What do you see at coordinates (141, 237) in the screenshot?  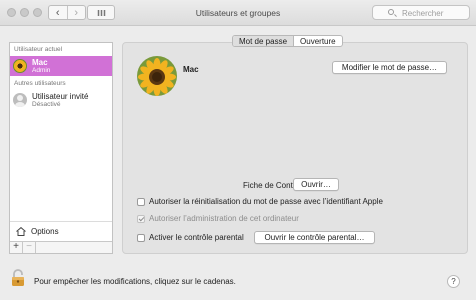 I see `parental-controls-checkbox` at bounding box center [141, 237].